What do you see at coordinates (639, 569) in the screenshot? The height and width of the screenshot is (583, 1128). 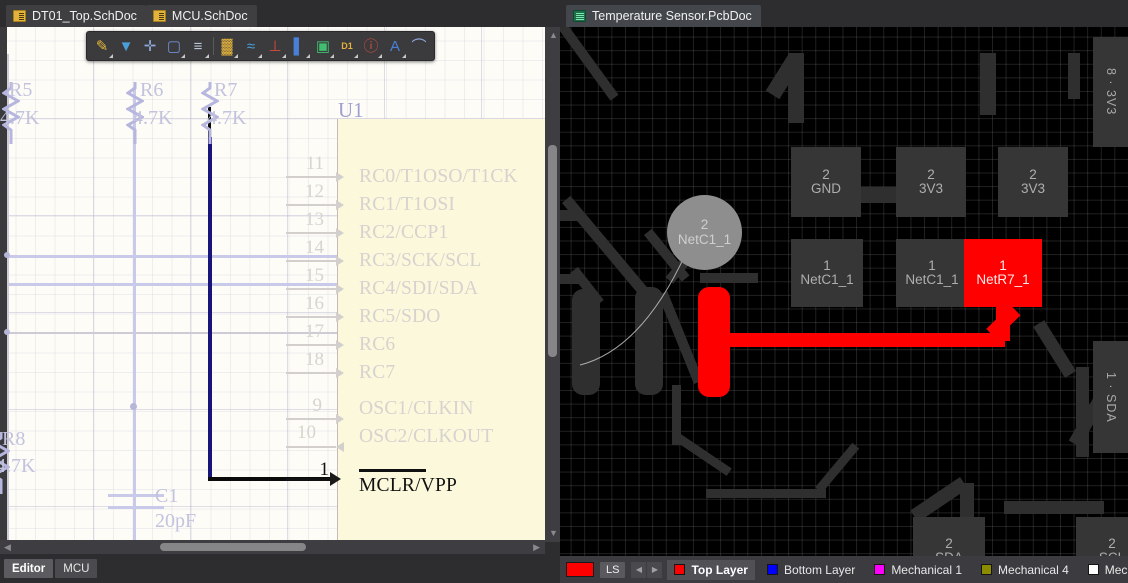 I see `layer-prev-icon: ◀` at bounding box center [639, 569].